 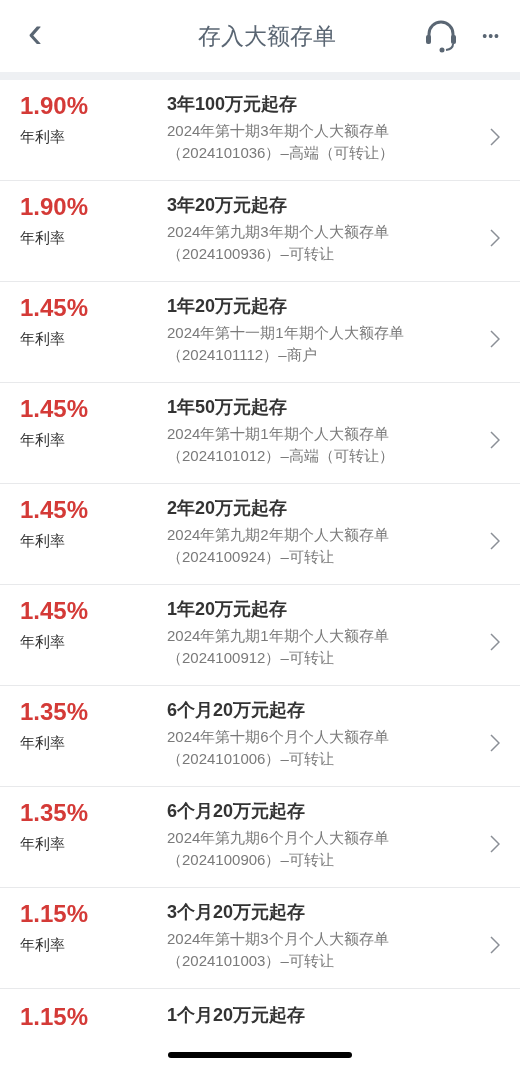 I want to click on product-description: 2024年第十期3个月个人大额存单, so click(x=278, y=939).